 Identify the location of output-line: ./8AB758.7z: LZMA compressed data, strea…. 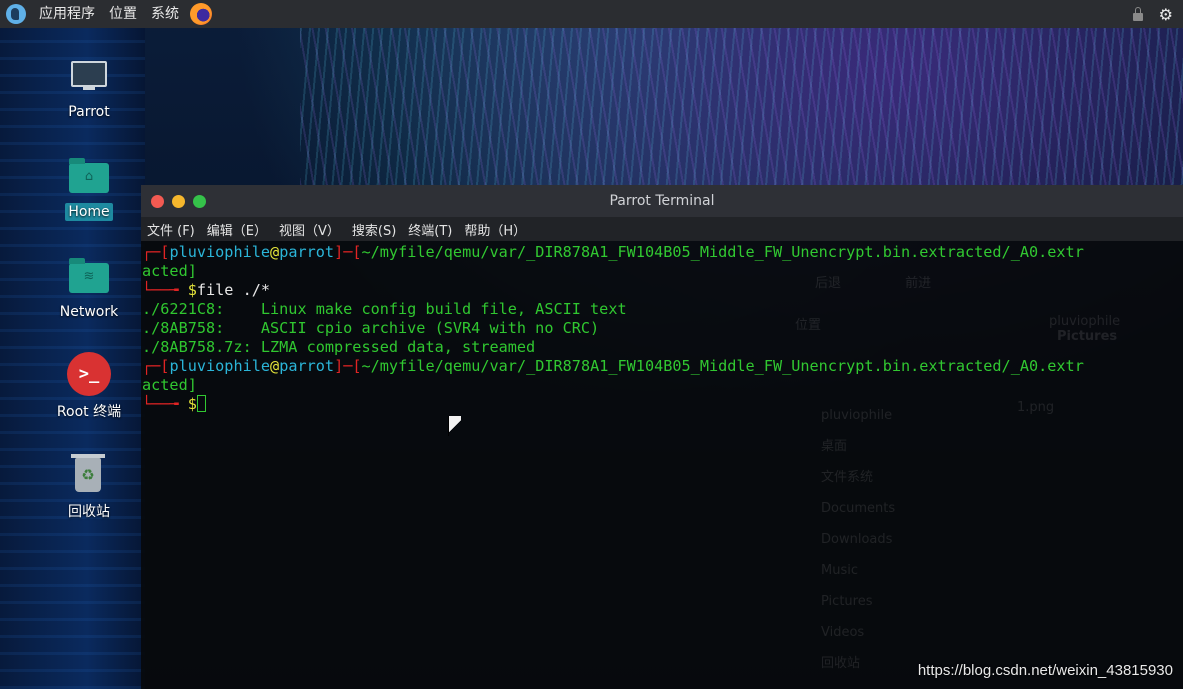
(339, 347).